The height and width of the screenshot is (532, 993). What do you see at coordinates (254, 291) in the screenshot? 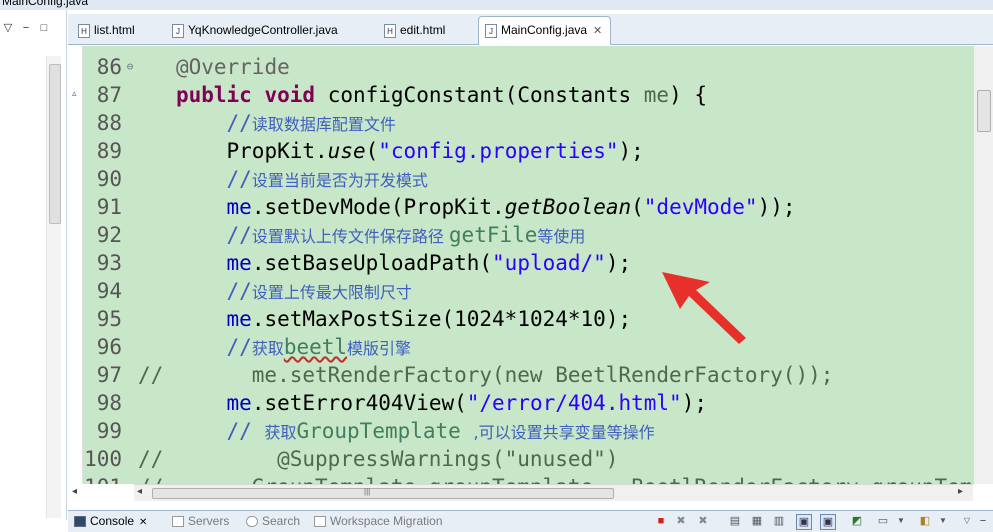
I see `code-line-94: 94 //设置上传最大限制尺寸` at bounding box center [254, 291].